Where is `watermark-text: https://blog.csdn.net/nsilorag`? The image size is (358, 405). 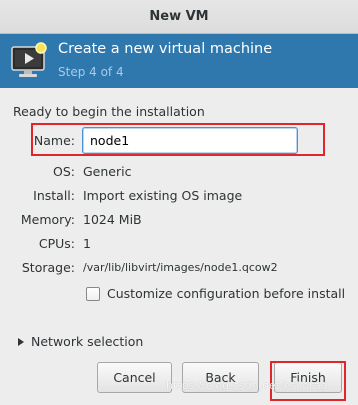
watermark-text: https://blog.csdn.net/nsilorag is located at coordinates (247, 385).